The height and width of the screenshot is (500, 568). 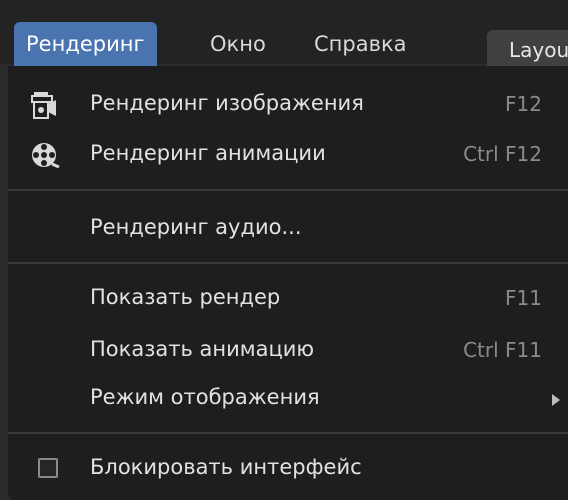 I want to click on menu-item-shortcut: F12, so click(x=523, y=104).